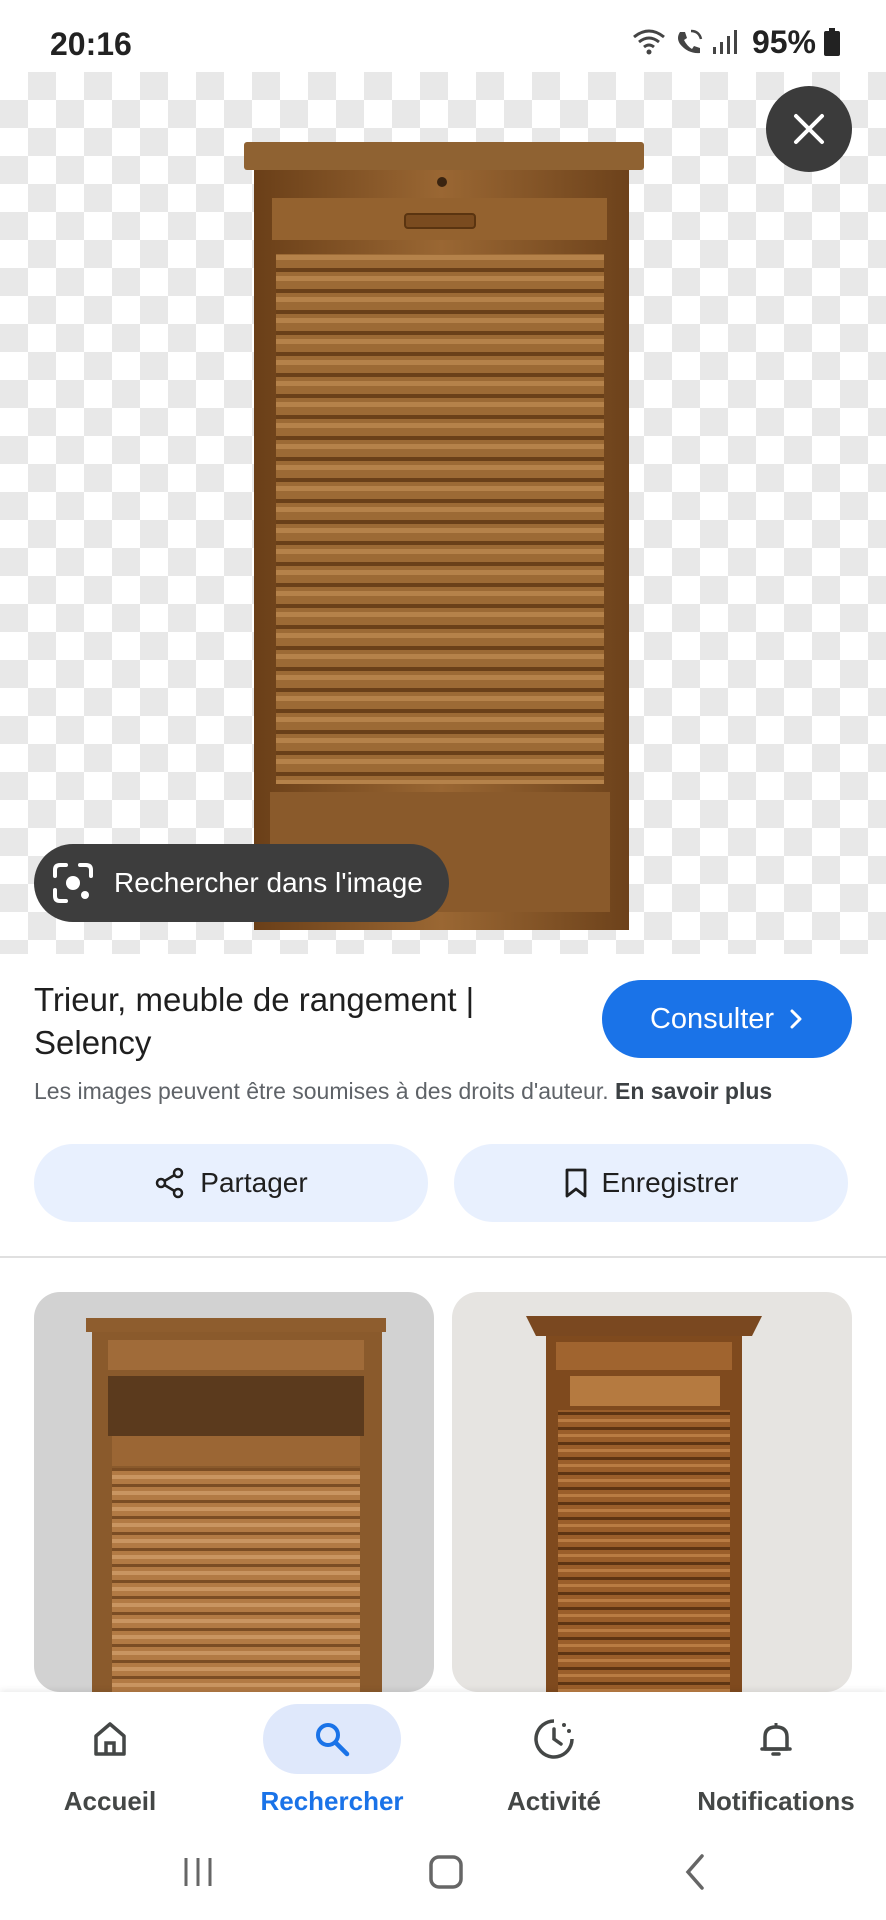 The height and width of the screenshot is (1920, 886). What do you see at coordinates (783, 41) in the screenshot?
I see `battery-percentage: 95%` at bounding box center [783, 41].